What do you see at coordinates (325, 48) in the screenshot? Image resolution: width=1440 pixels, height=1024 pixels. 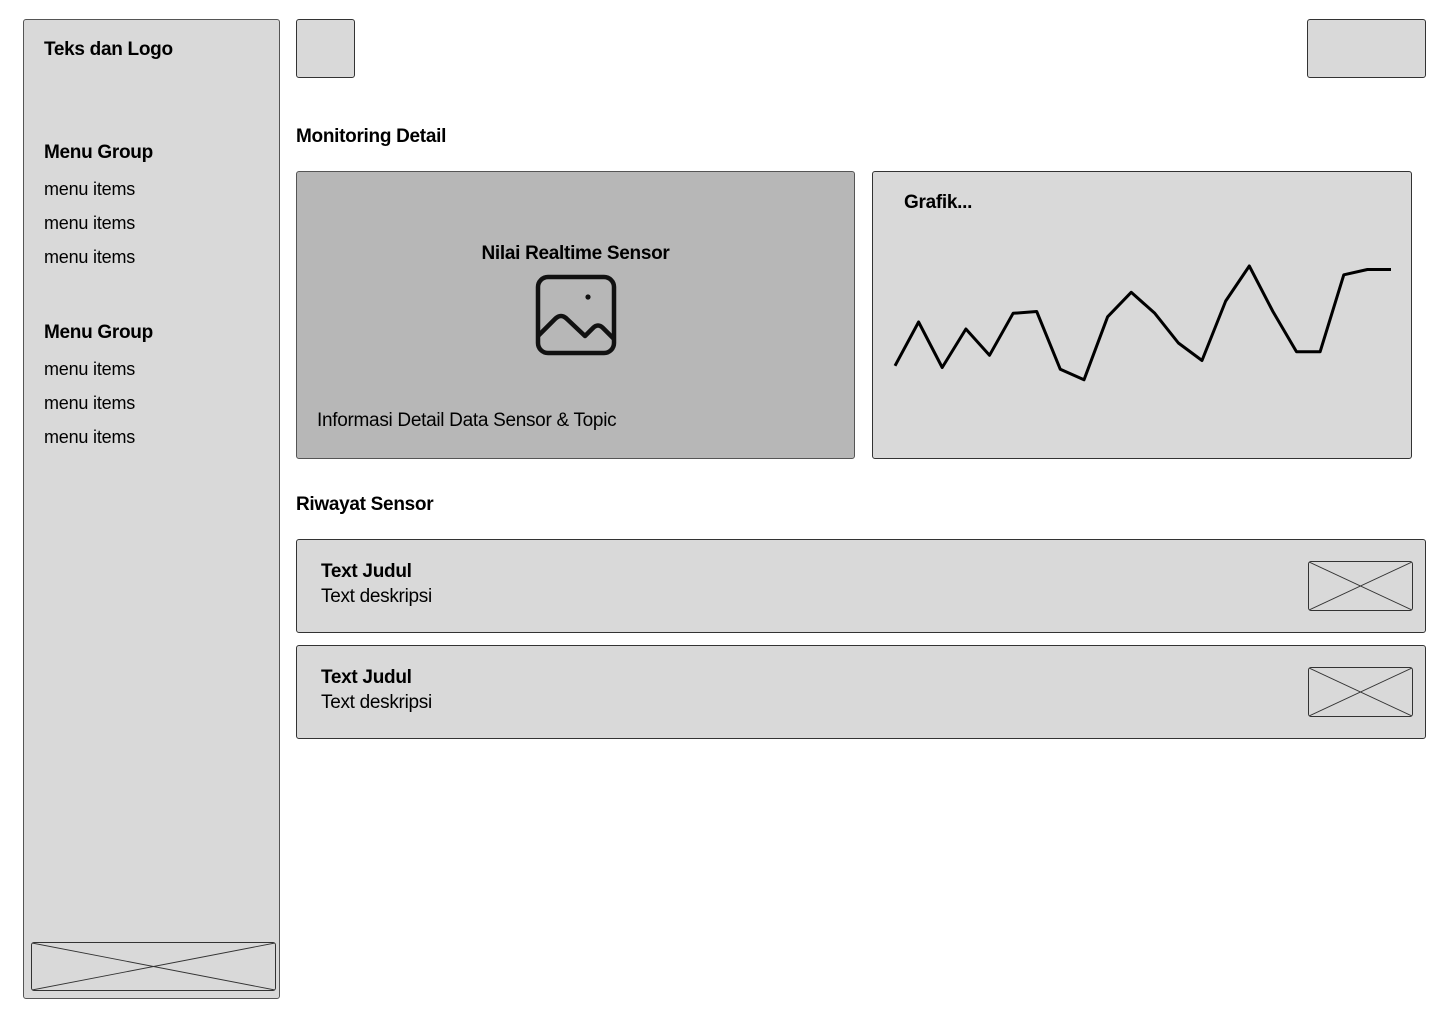 I see `menu-toggle-button` at bounding box center [325, 48].